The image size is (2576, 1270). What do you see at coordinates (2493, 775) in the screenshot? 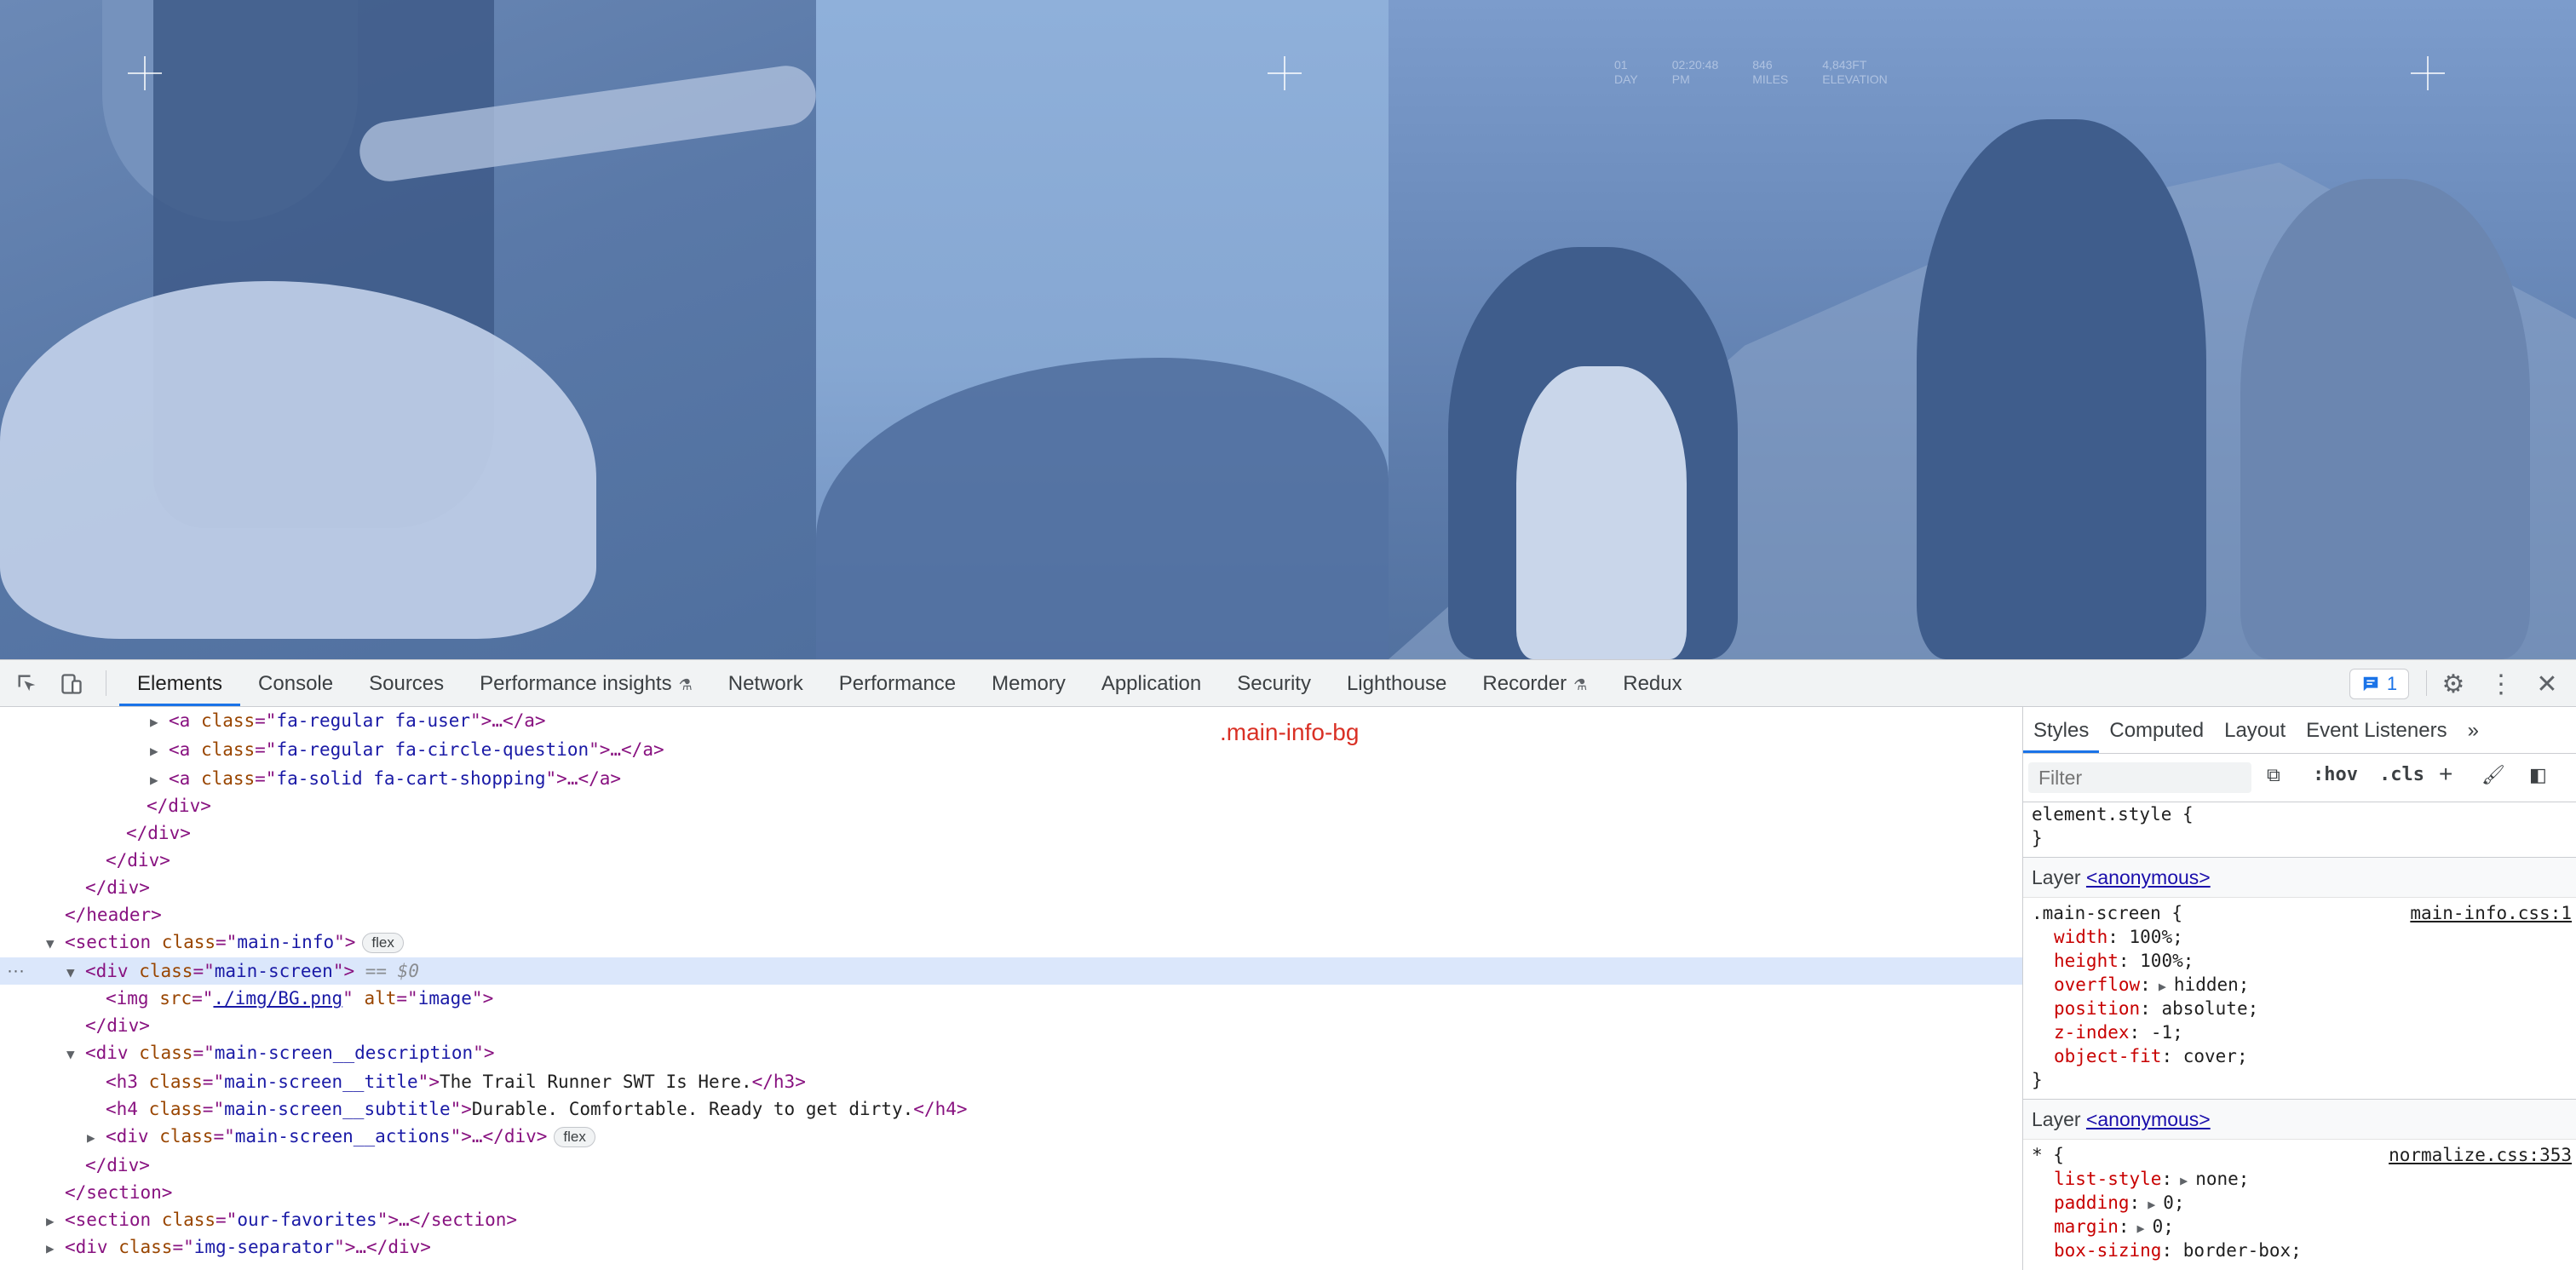
I see `paint-brush-icon: 🖌` at bounding box center [2493, 775].